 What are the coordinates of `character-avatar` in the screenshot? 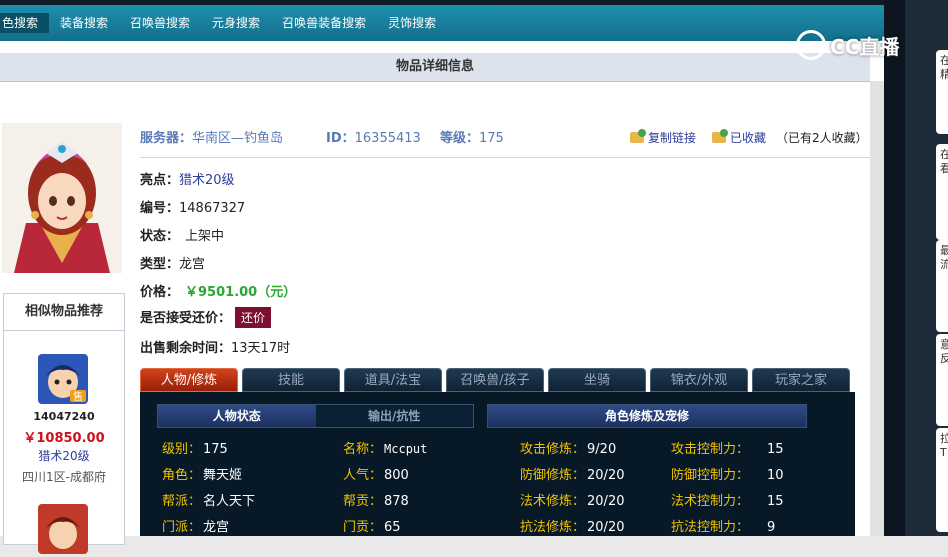 It's located at (62, 198).